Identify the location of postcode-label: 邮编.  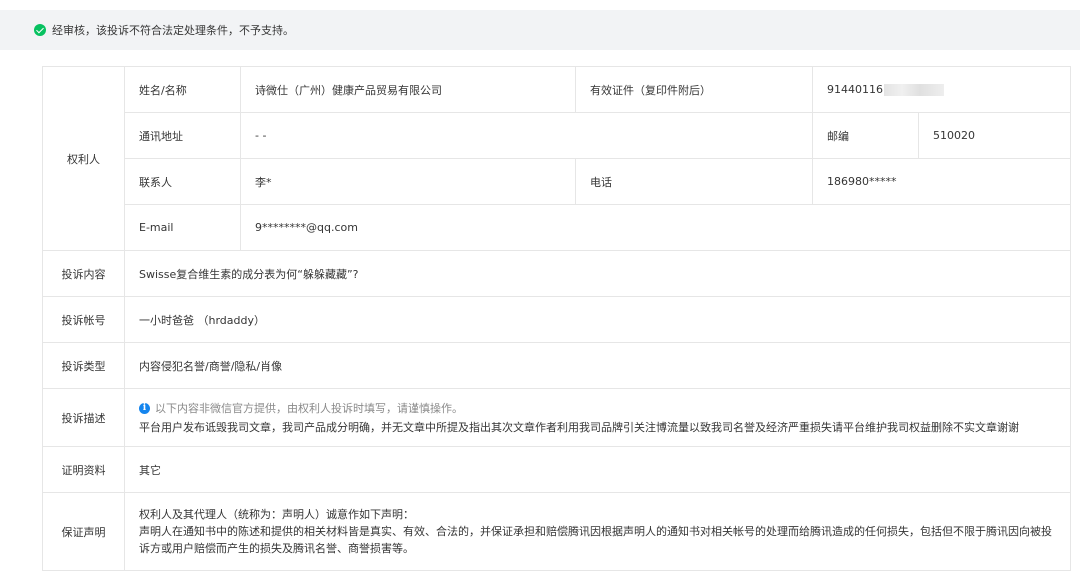
(865, 135).